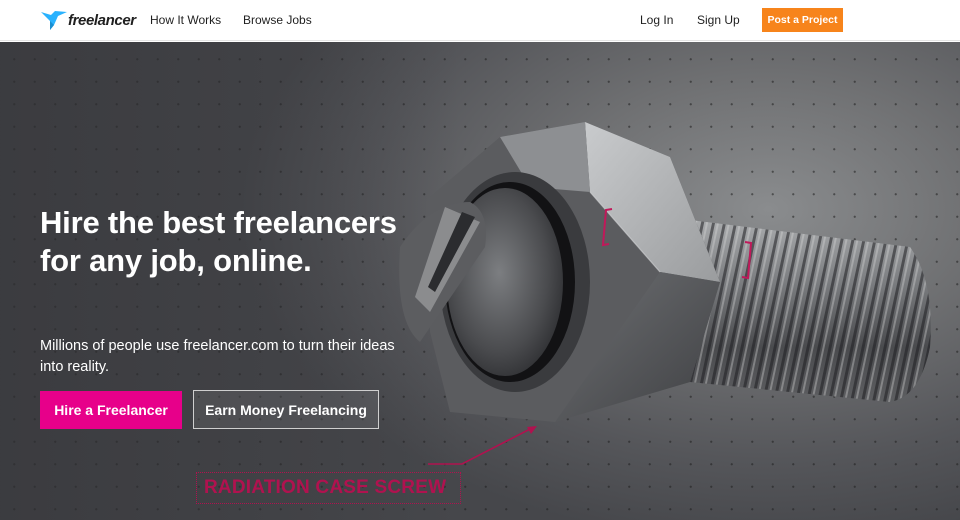 The image size is (960, 520). I want to click on login-link: Log In, so click(656, 20).